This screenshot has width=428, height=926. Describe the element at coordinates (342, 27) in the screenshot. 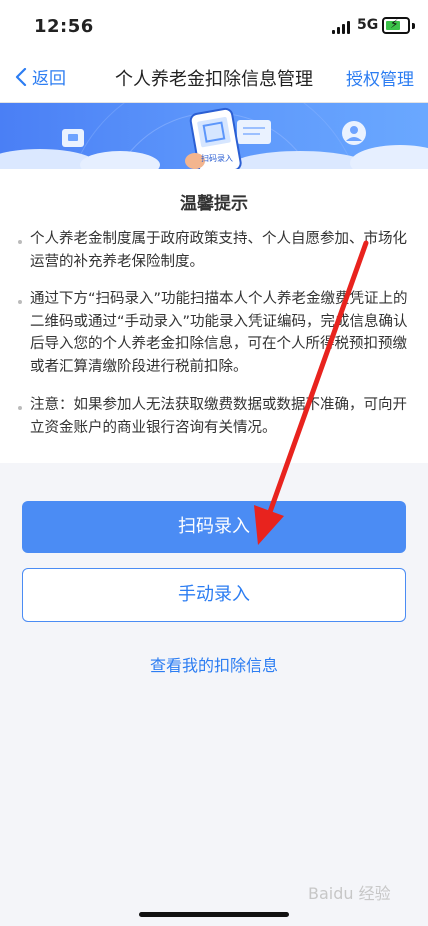

I see `signal-icon` at that location.